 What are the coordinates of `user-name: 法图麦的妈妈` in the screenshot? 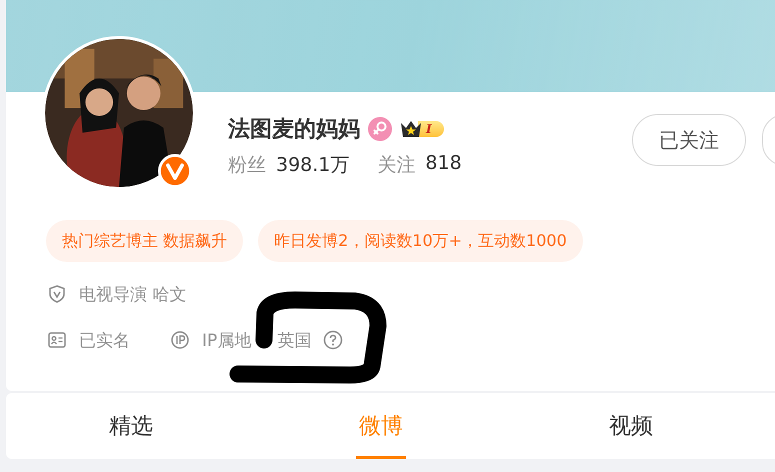 It's located at (294, 130).